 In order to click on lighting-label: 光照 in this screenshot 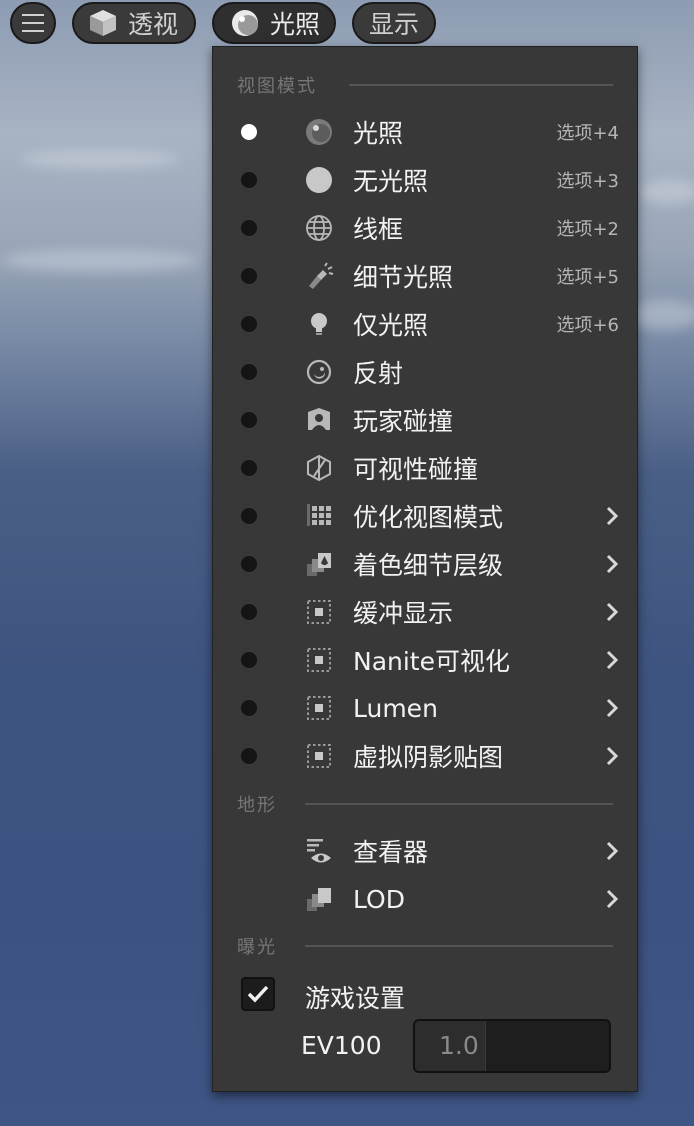, I will do `click(295, 24)`.